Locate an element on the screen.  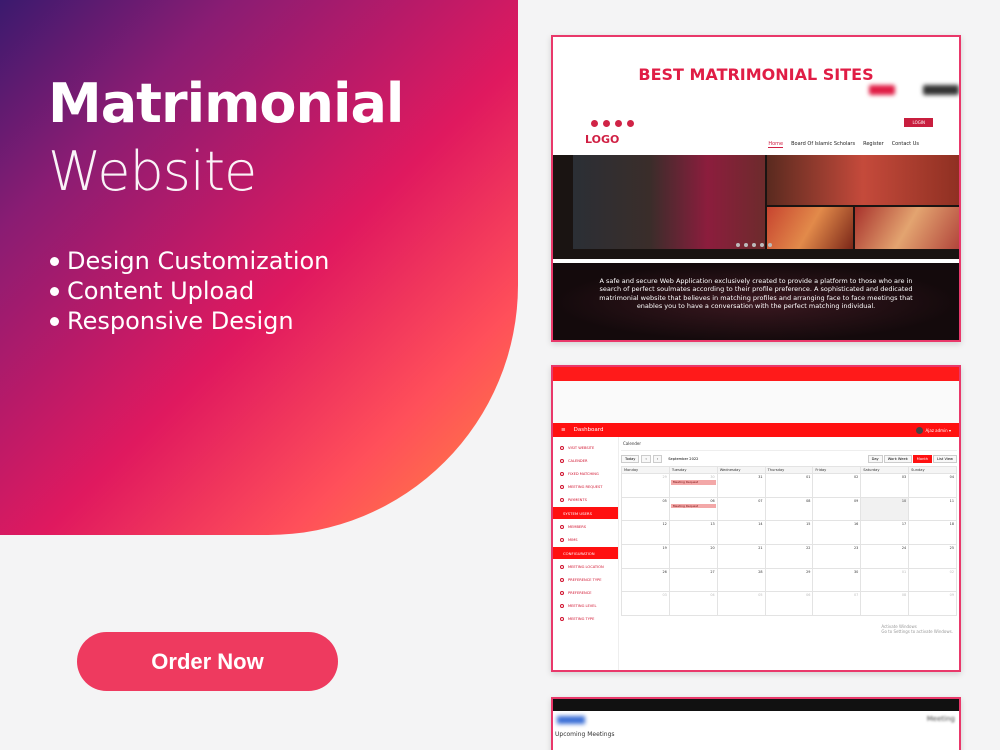
calendar-cell: 28 is located at coordinates (741, 580).